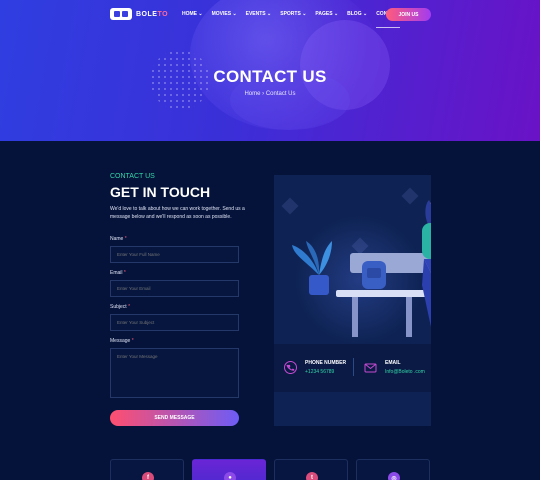 The height and width of the screenshot is (480, 540). I want to click on email-icon, so click(370, 368).